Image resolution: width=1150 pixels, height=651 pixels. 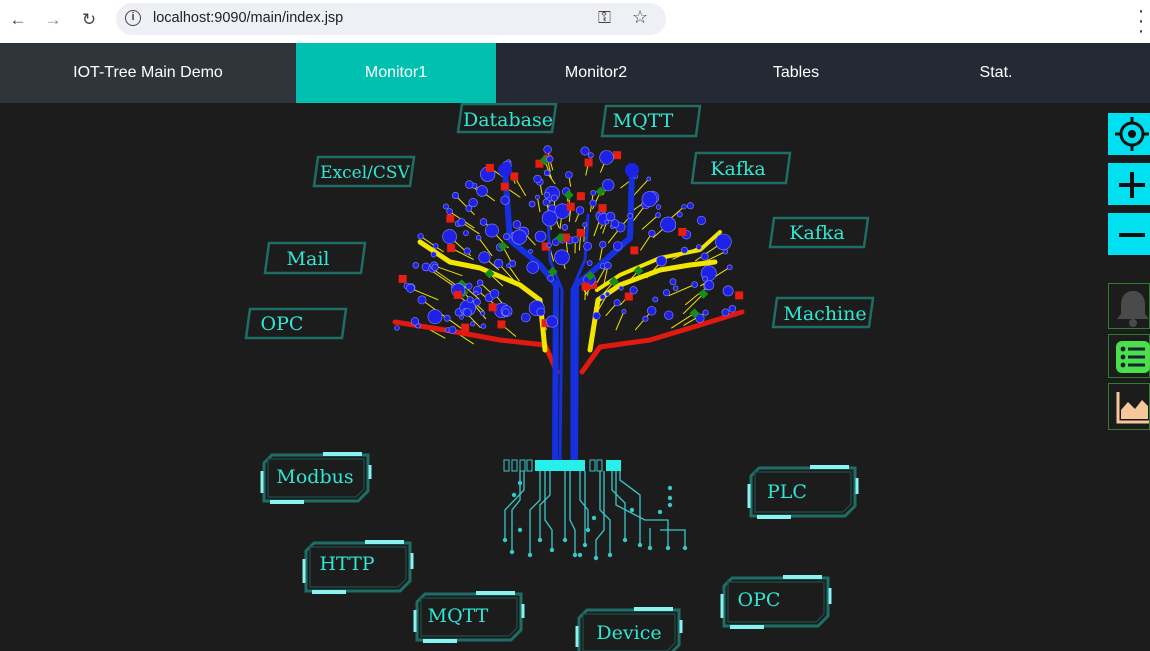 I want to click on zoom-out-icon, so click(x=1129, y=234).